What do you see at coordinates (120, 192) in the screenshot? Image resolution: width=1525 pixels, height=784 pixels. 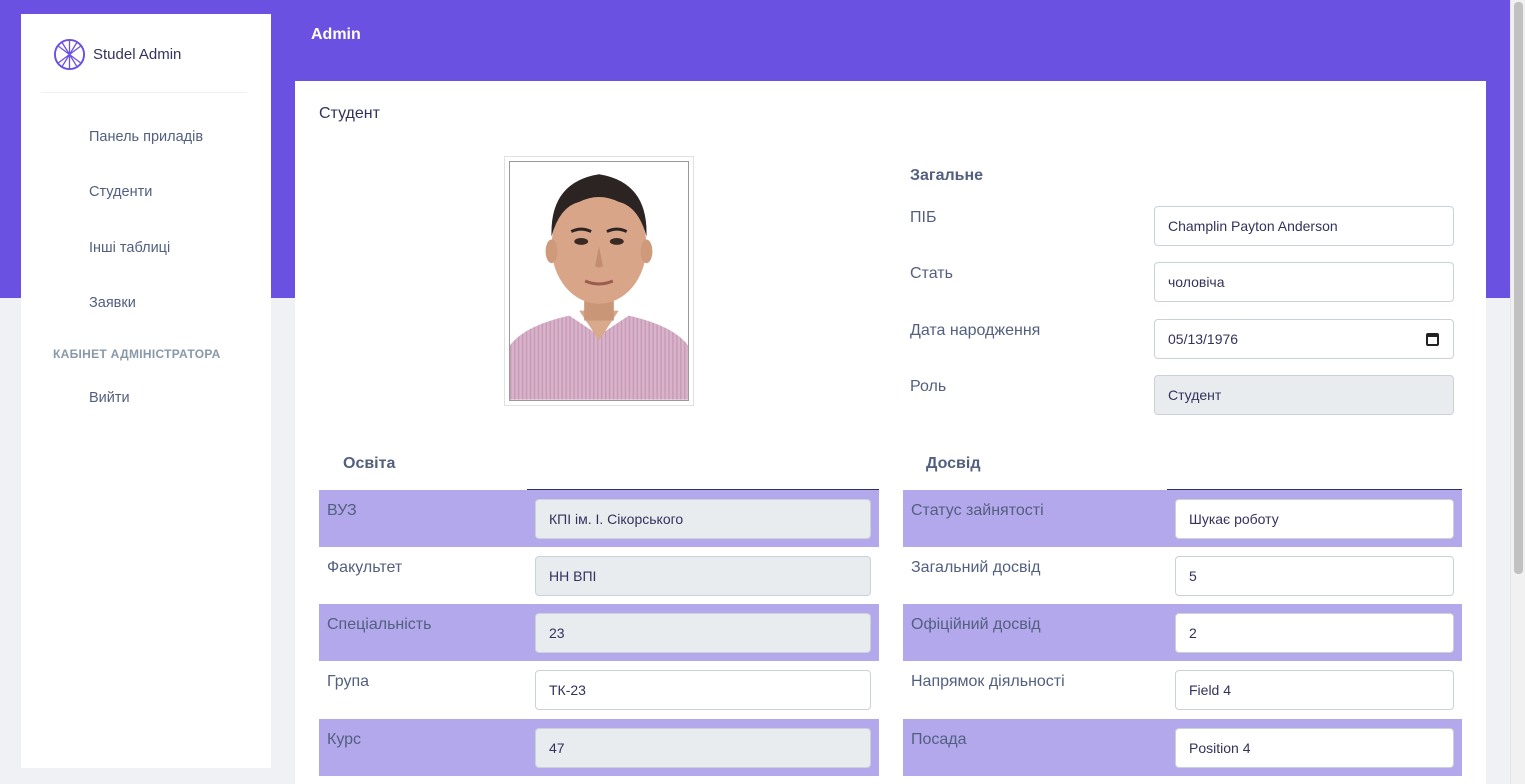 I see `sidebar-item-students: Студенти` at bounding box center [120, 192].